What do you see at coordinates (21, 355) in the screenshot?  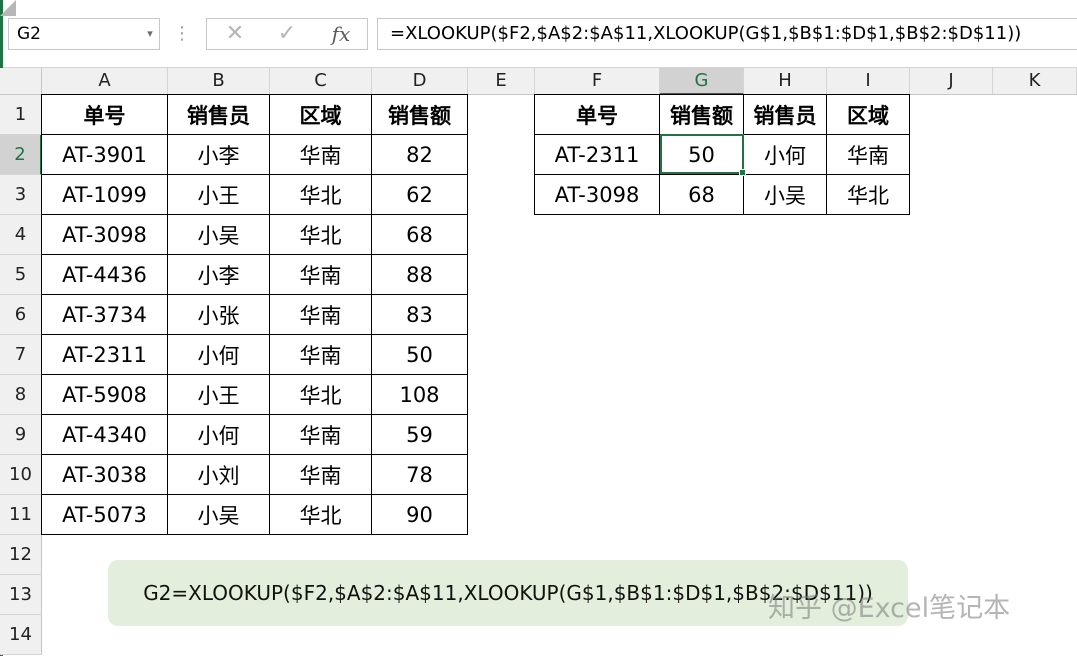 I see `row-header-7: 7` at bounding box center [21, 355].